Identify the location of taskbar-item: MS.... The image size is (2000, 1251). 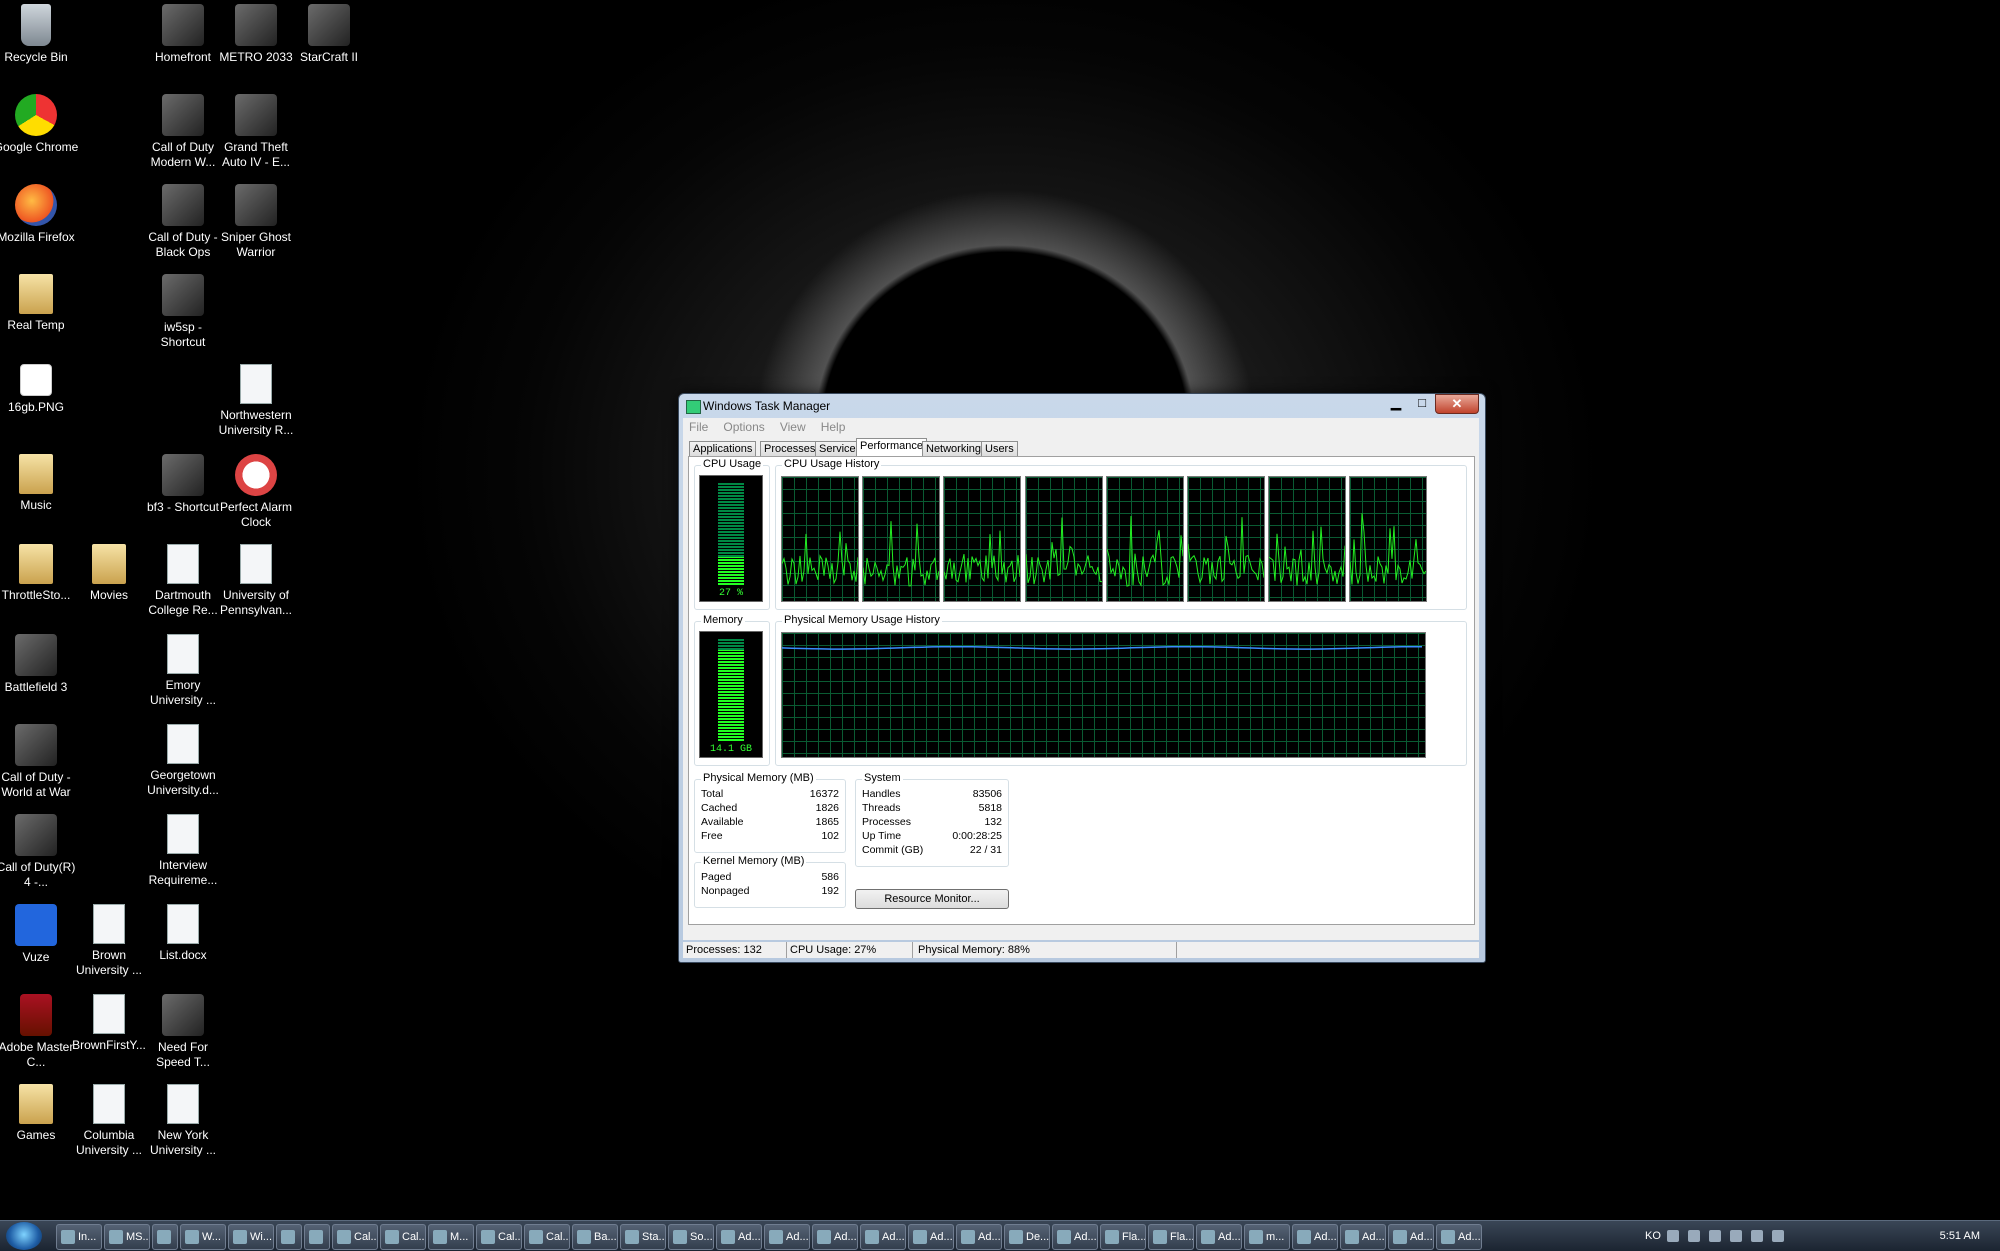
(127, 1237).